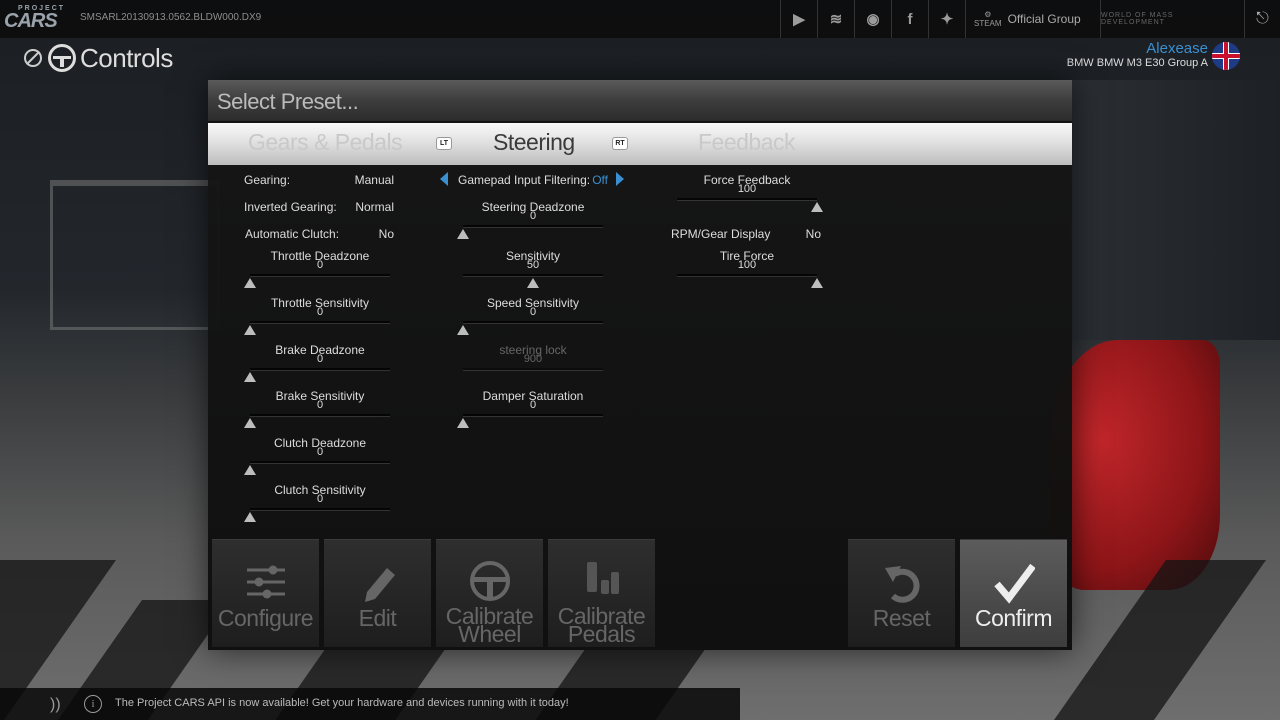  What do you see at coordinates (1137, 63) in the screenshot?
I see `car-name: BMW BMW M3 E30 Group A` at bounding box center [1137, 63].